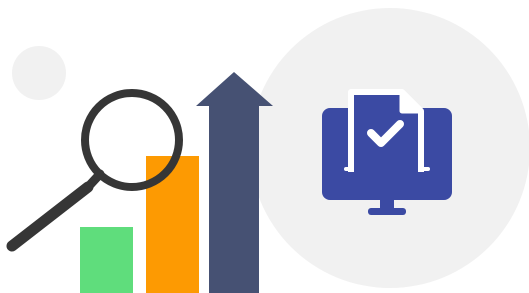 Image resolution: width=529 pixels, height=293 pixels. I want to click on magnifier-handle, so click(50, 216).